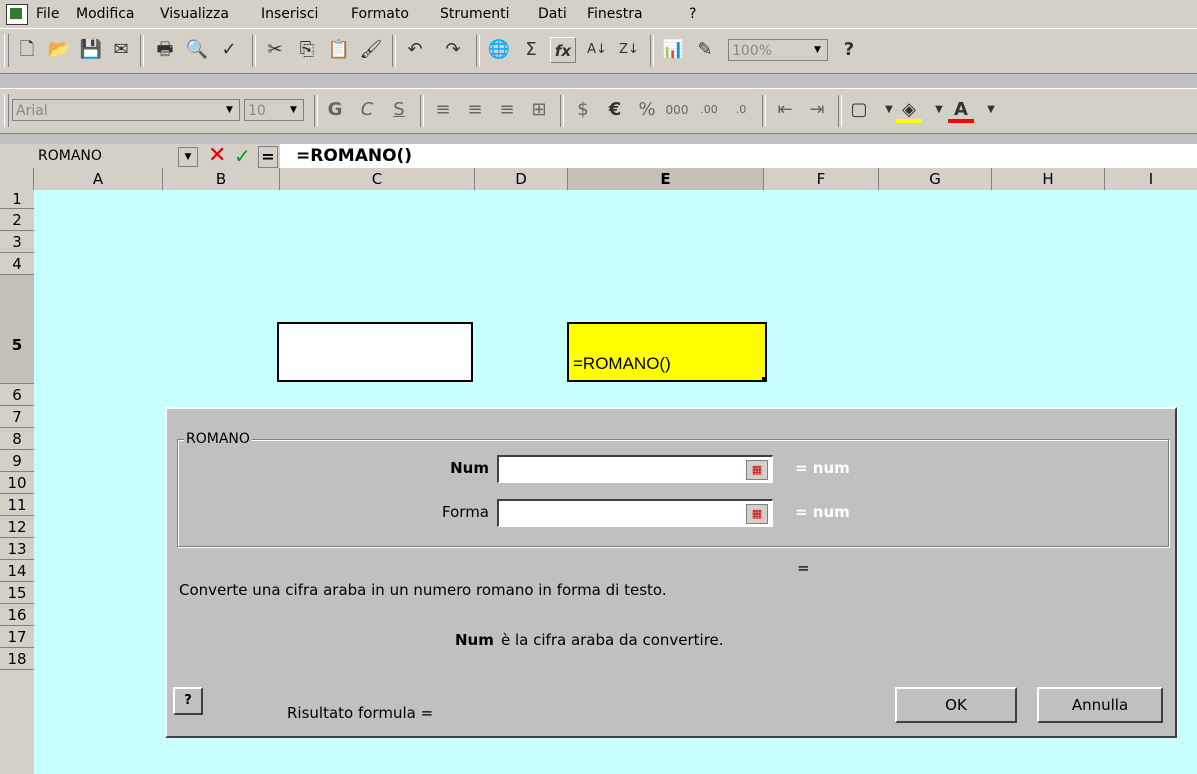  I want to click on mail-icon: ✉, so click(121, 50).